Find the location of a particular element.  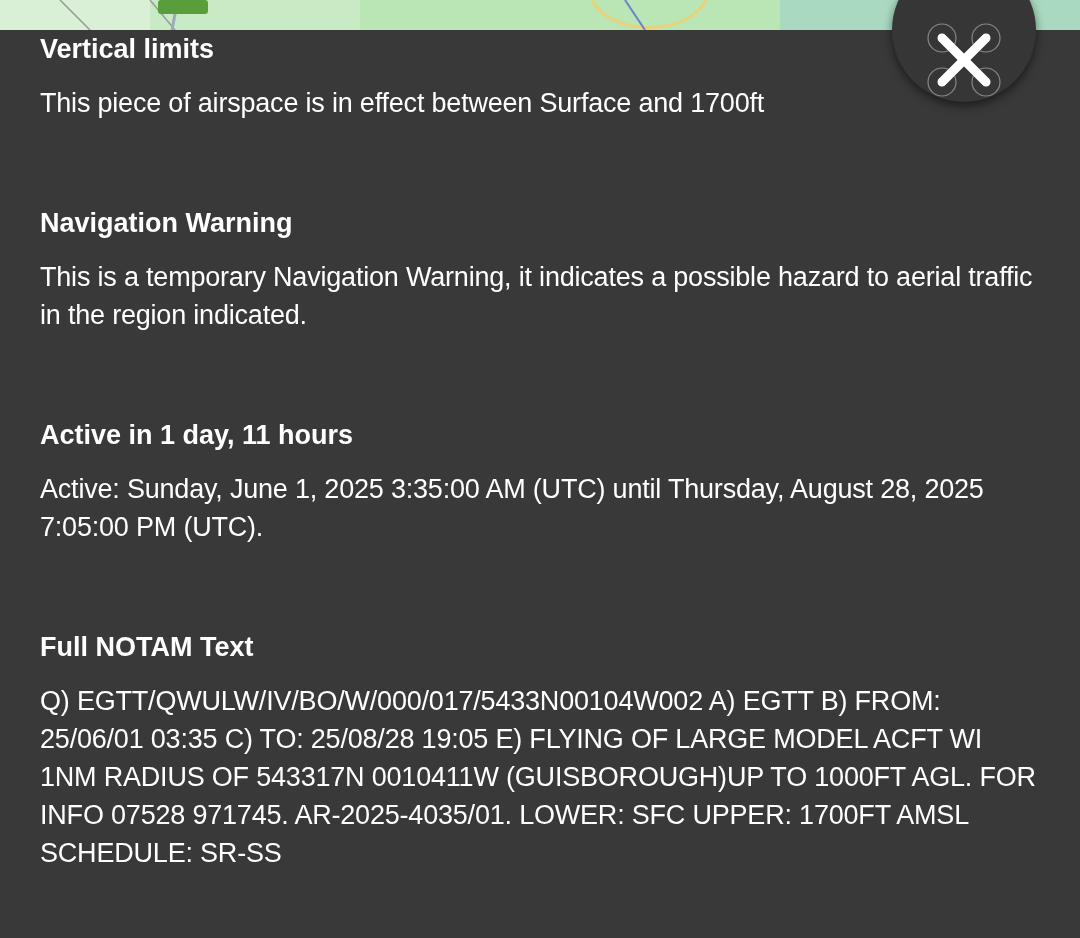

section-heading: Full NOTAM Text is located at coordinates (147, 647).